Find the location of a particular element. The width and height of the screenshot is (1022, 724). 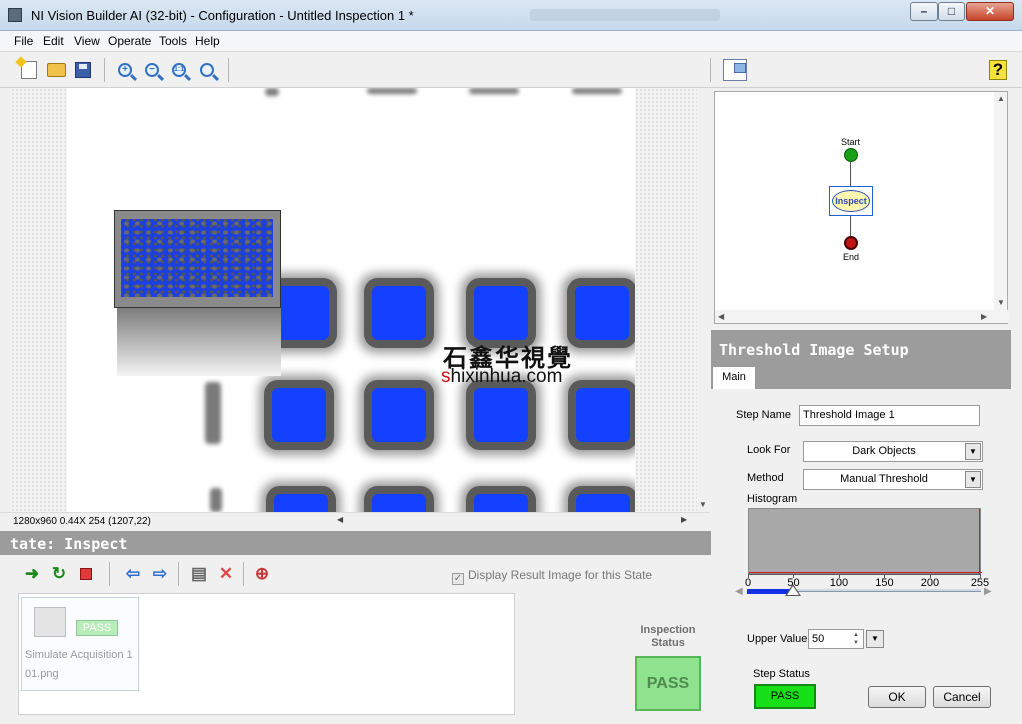

new-inspection-button is located at coordinates (29, 70).